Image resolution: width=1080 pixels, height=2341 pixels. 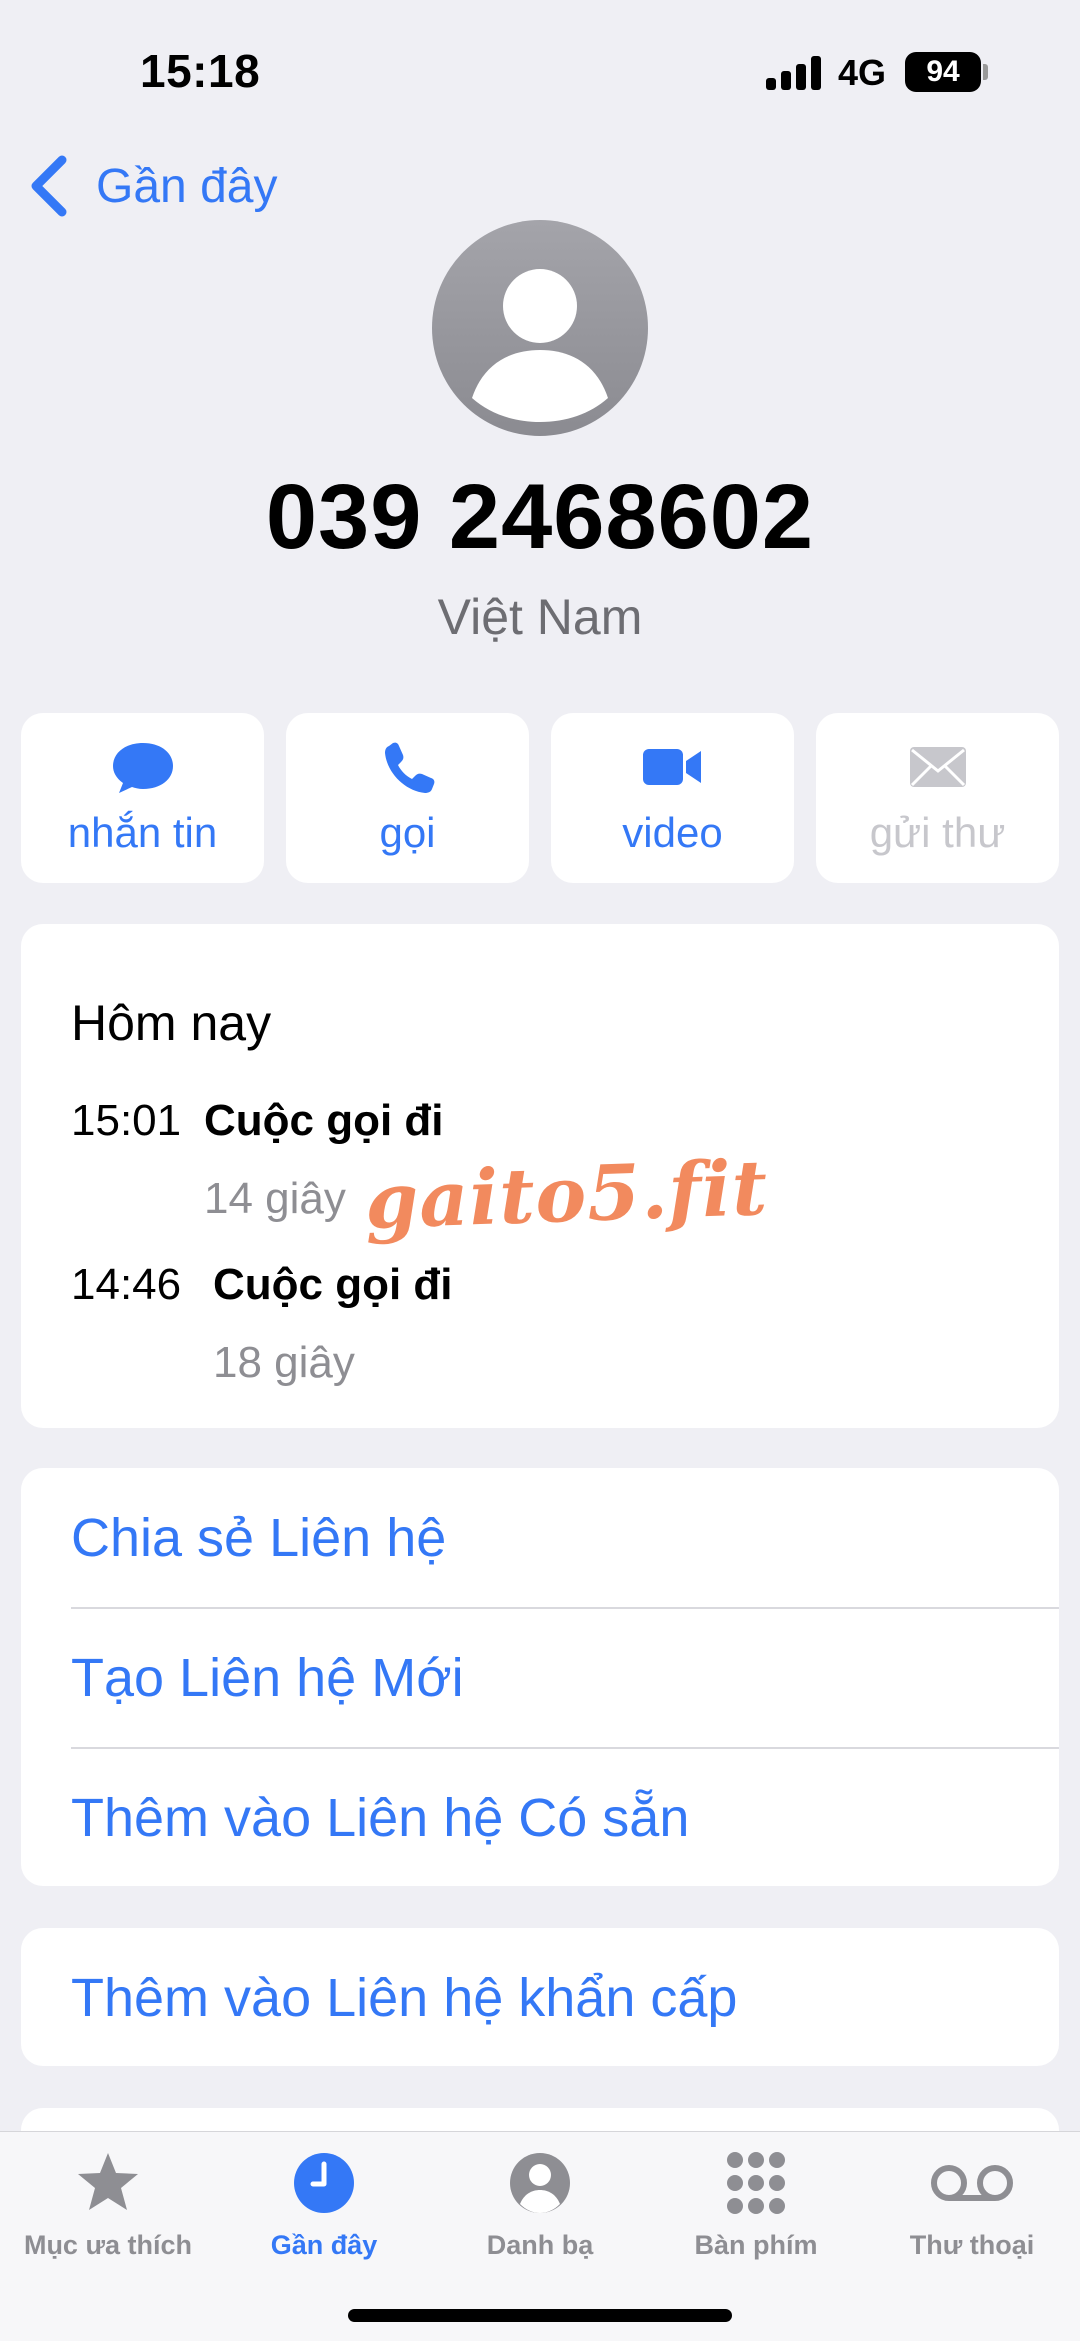 I want to click on phone-icon, so click(x=409, y=767).